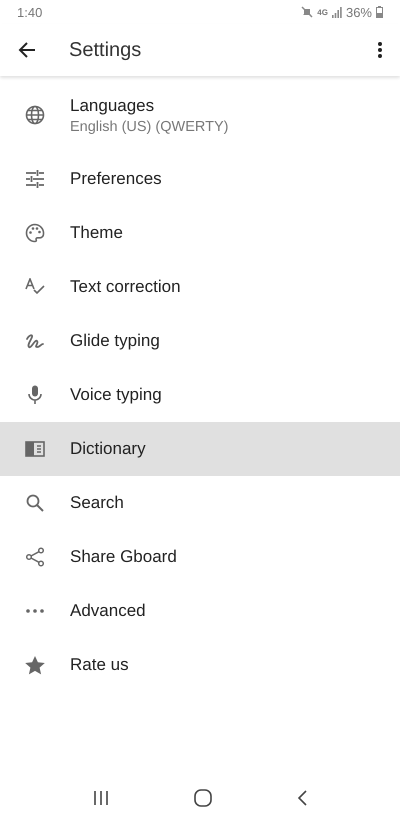  I want to click on item-title: Languages, so click(113, 106).